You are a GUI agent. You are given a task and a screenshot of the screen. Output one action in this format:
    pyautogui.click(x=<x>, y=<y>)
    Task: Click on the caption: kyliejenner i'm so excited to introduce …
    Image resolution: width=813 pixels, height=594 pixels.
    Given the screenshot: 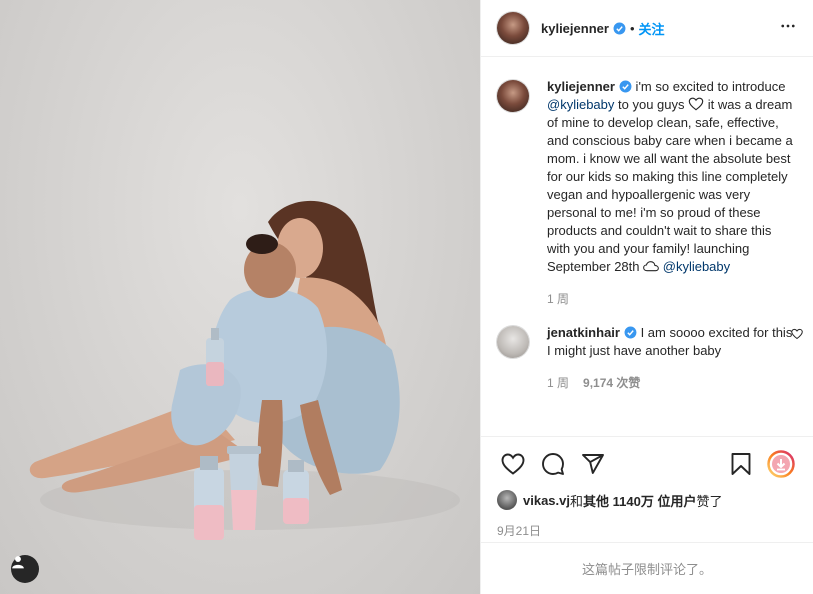 What is the action you would take?
    pyautogui.click(x=647, y=193)
    